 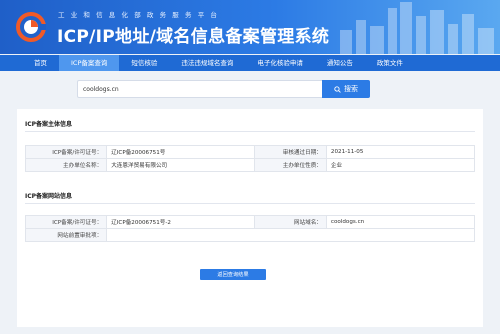 I want to click on table-row: 主办单位名称： 大连恩洋贸易有限公司 主办单位性质： 企业, so click(x=250, y=165).